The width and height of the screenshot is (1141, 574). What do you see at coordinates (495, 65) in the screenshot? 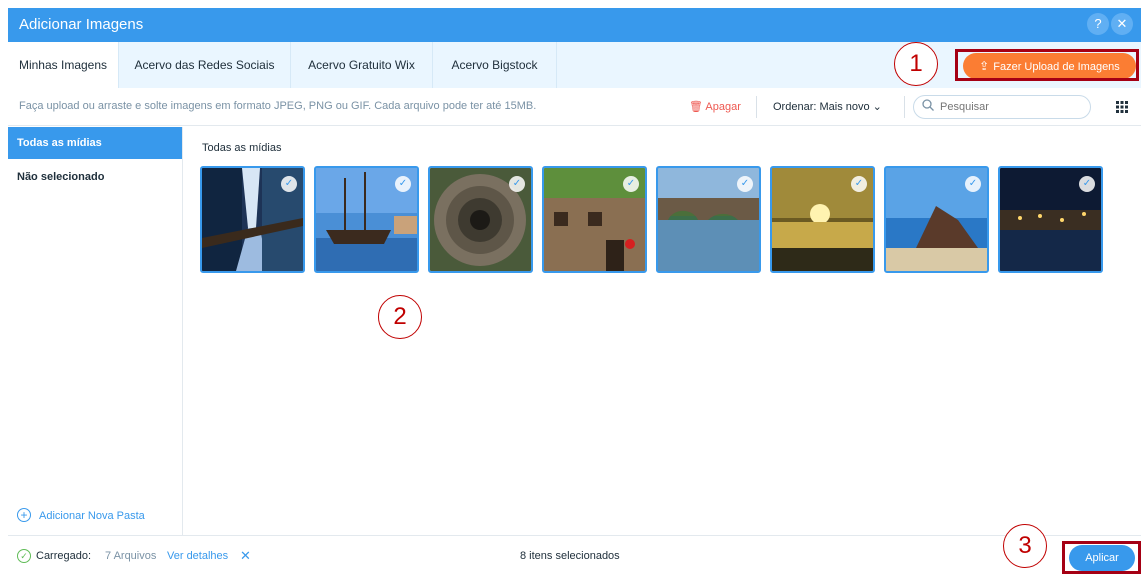
I see `tab-bigstock: Acervo Bigstock` at bounding box center [495, 65].